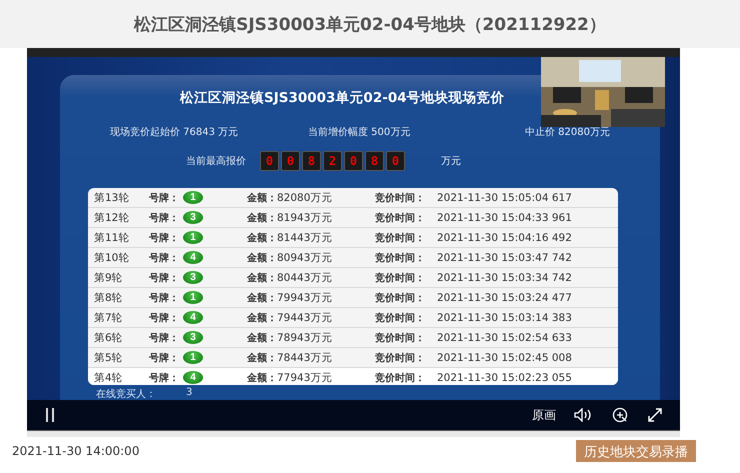 The image size is (740, 473). I want to click on round-cell-text: 第12轮, so click(112, 217).